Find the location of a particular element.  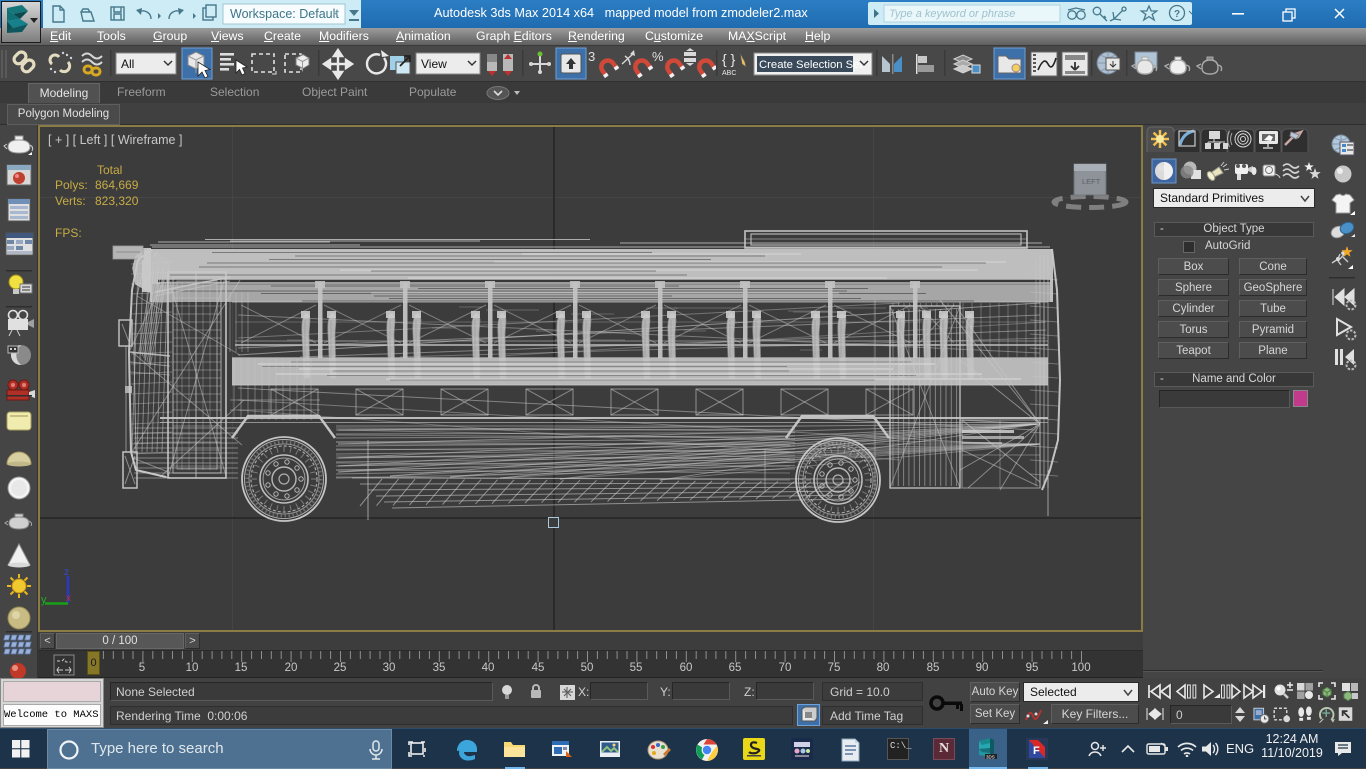

svg-text: ABC is located at coordinates (729, 73).